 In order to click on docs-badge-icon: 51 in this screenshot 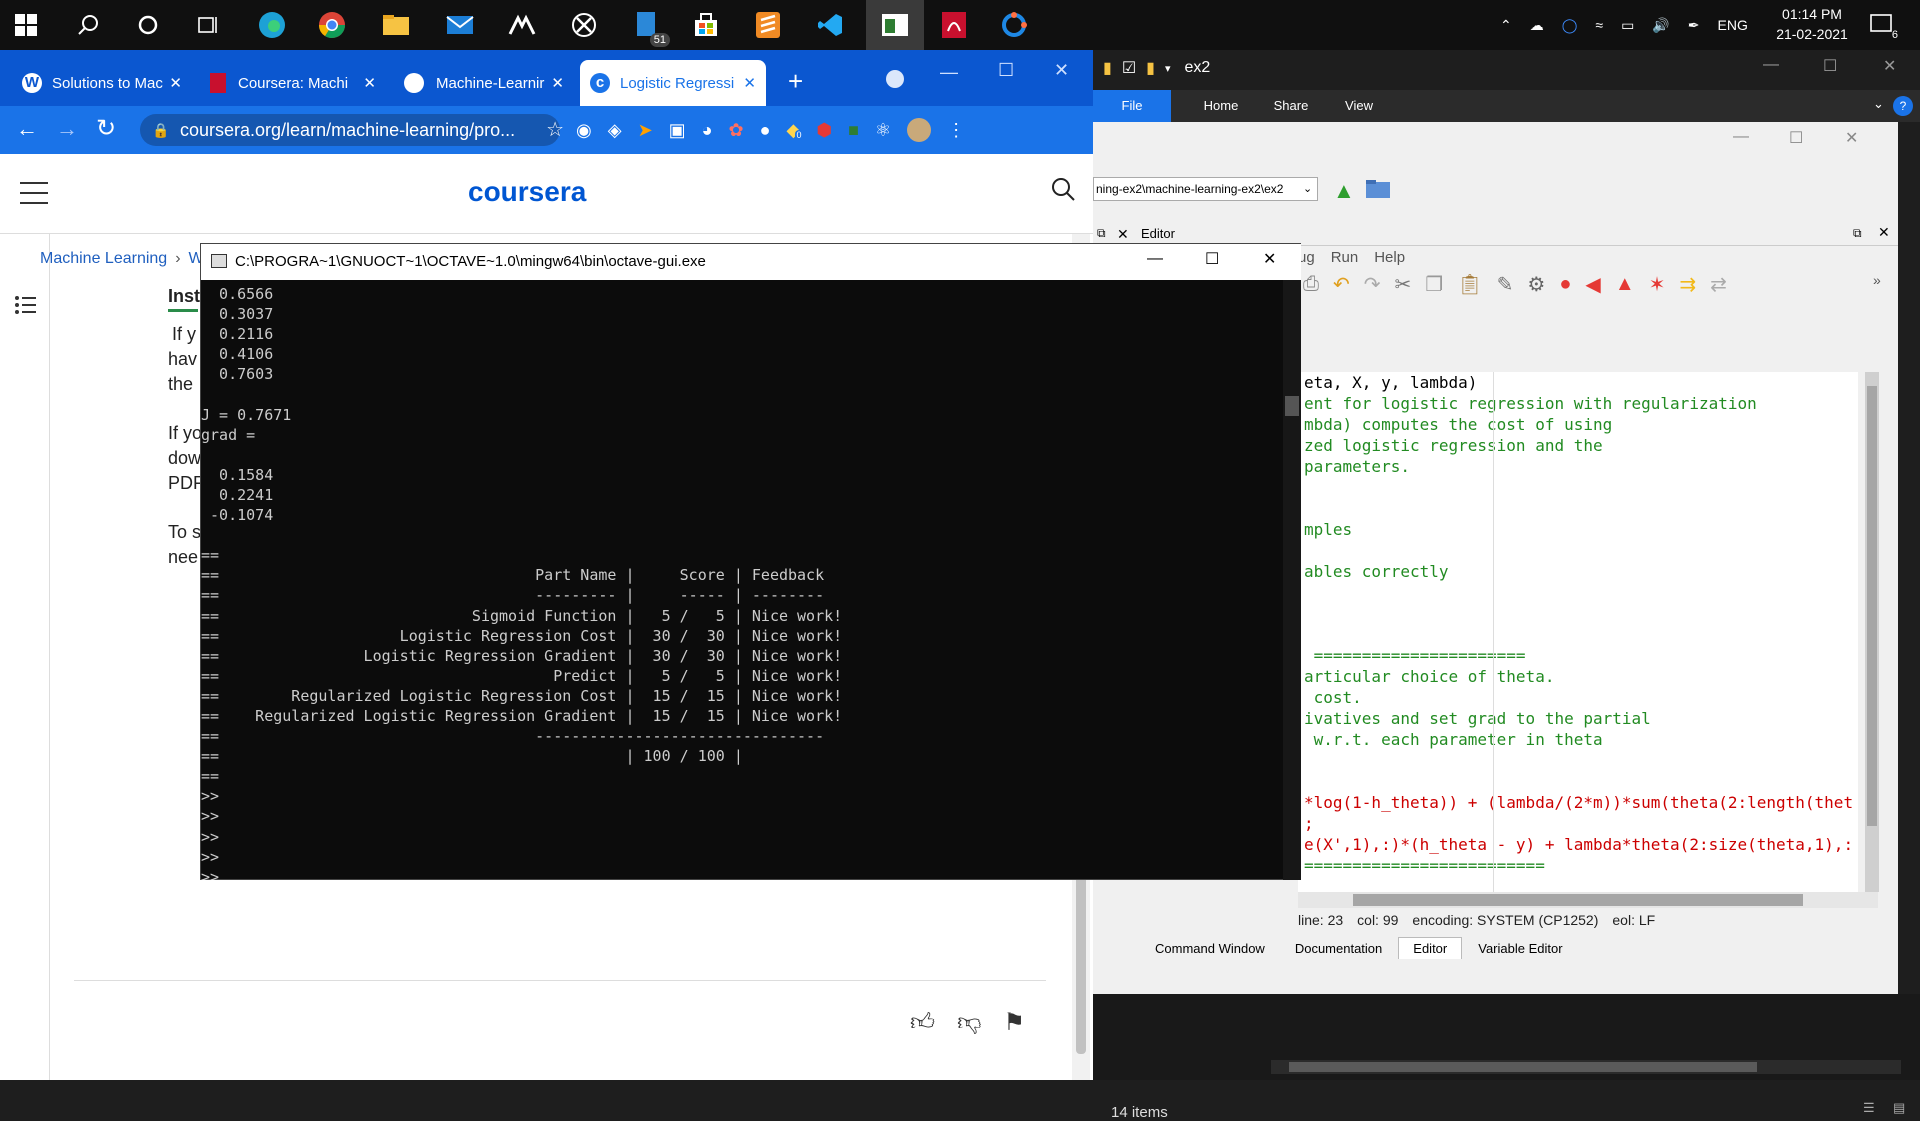, I will do `click(650, 28)`.